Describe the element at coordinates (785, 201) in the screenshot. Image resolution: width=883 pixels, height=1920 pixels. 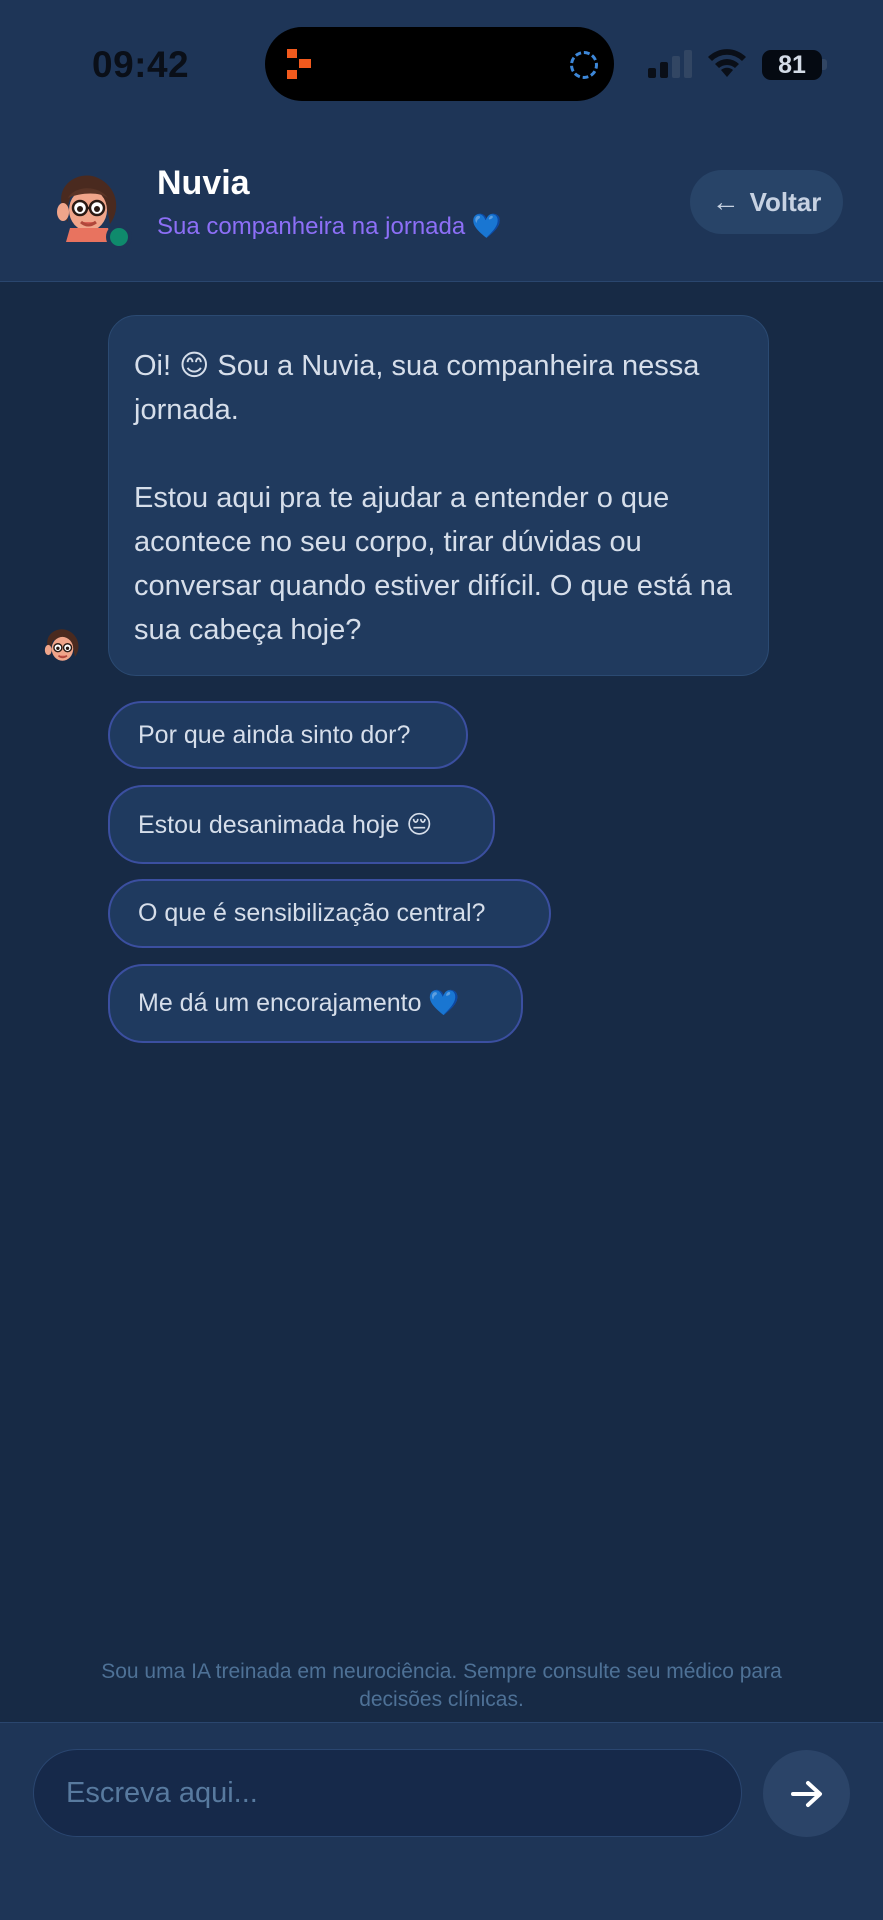
I see `back-button-label: Voltar` at that location.